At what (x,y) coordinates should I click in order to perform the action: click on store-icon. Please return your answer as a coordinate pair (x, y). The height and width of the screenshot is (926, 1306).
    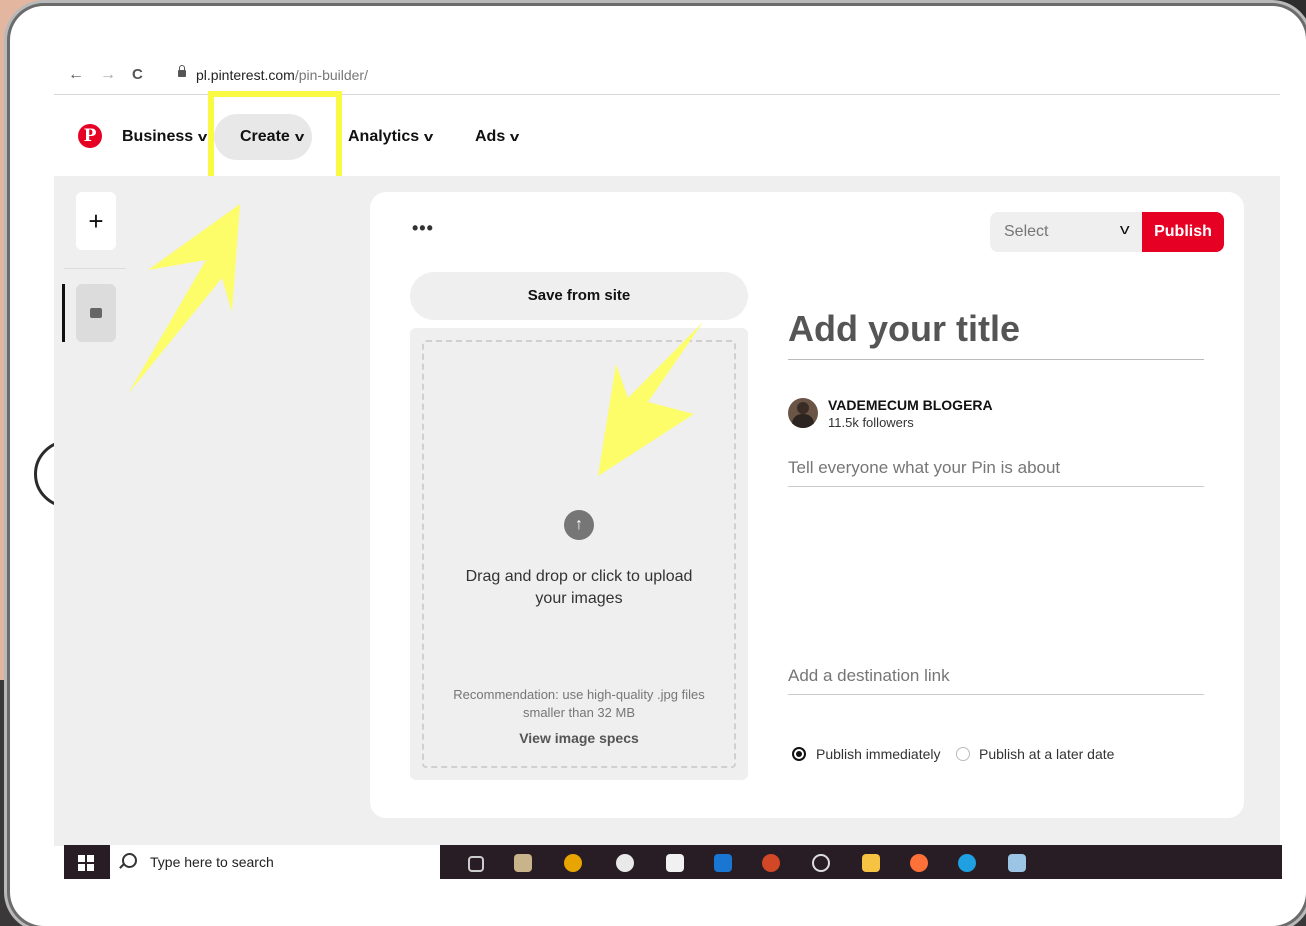
    Looking at the image, I should click on (675, 863).